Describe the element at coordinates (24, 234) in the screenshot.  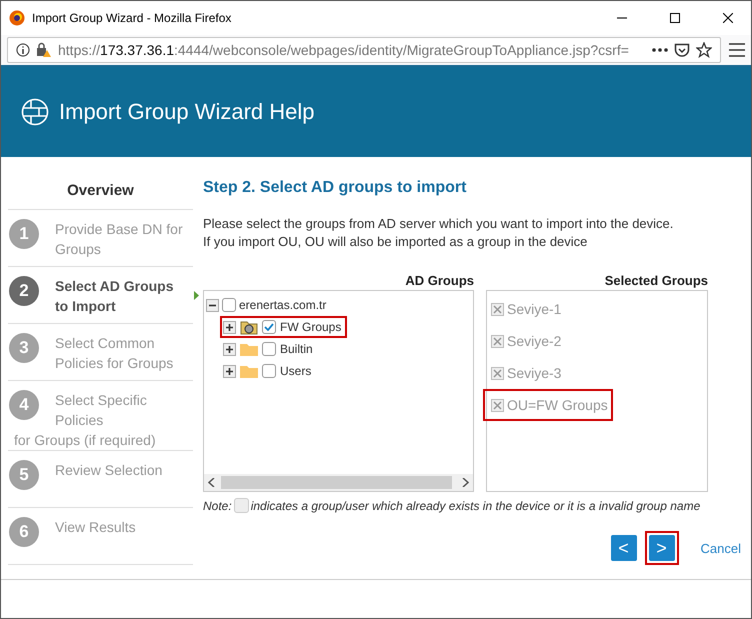
I see `step-number: 1` at that location.